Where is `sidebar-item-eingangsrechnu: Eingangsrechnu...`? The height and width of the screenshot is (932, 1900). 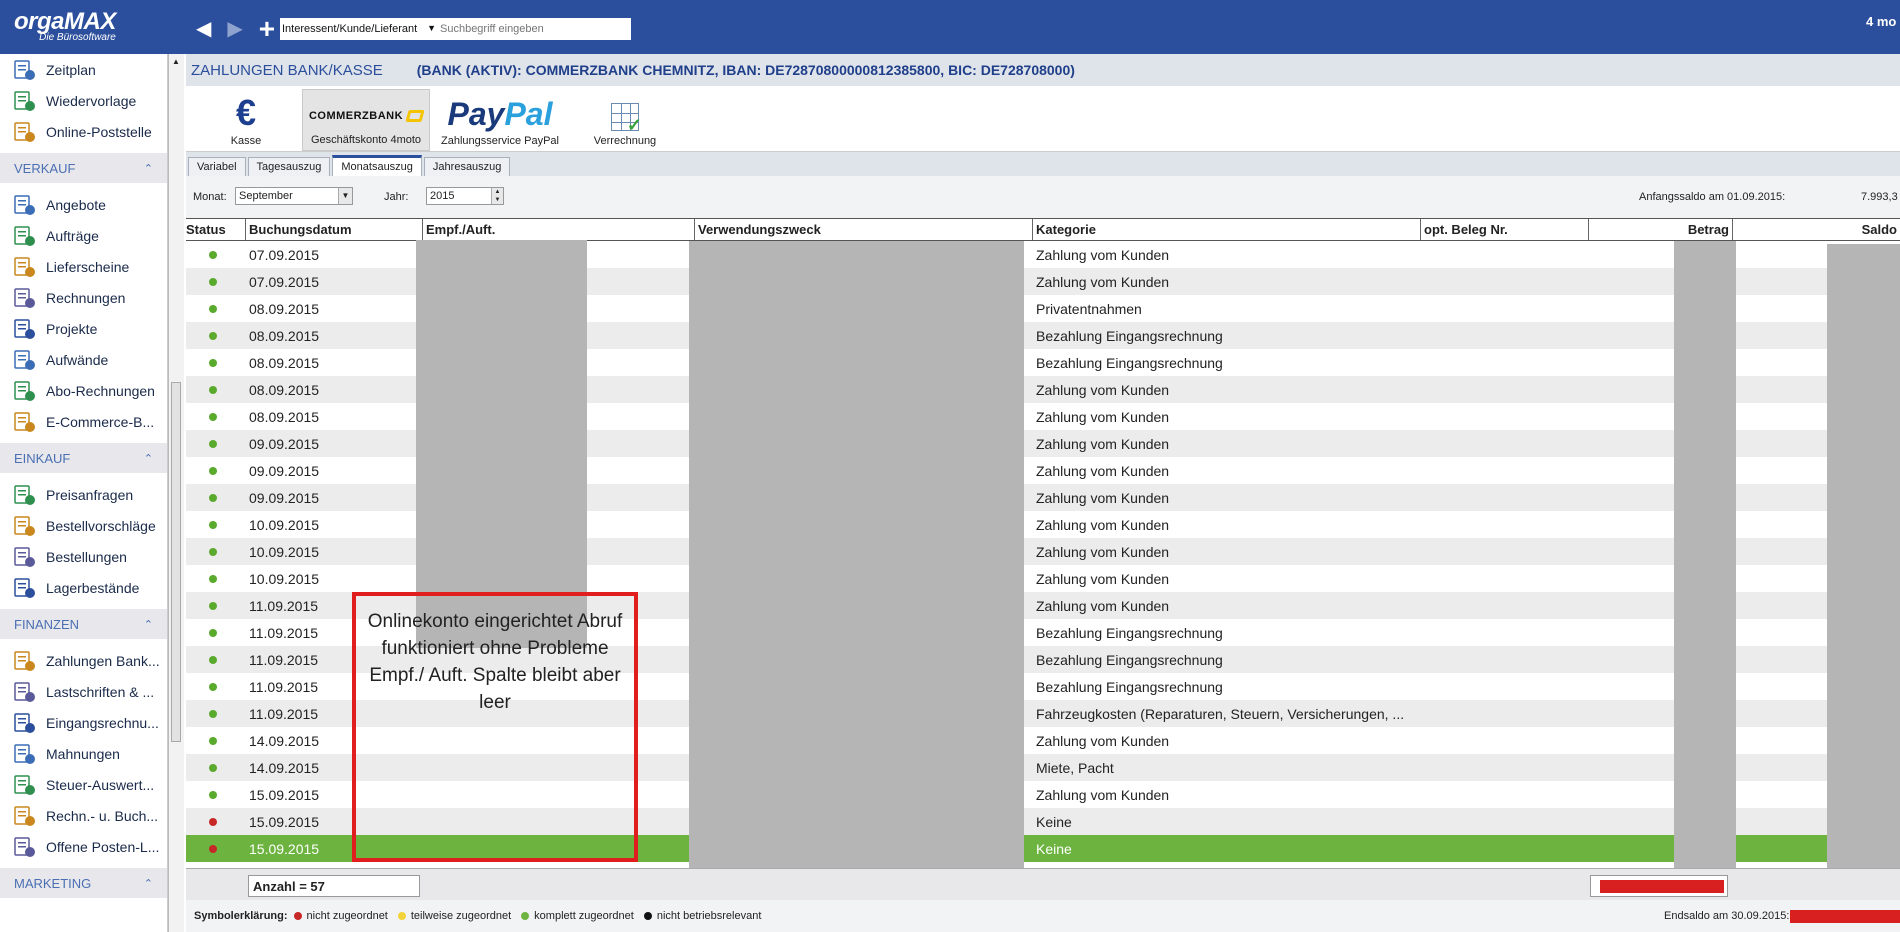
sidebar-item-eingangsrechnu: Eingangsrechnu... is located at coordinates (83, 722).